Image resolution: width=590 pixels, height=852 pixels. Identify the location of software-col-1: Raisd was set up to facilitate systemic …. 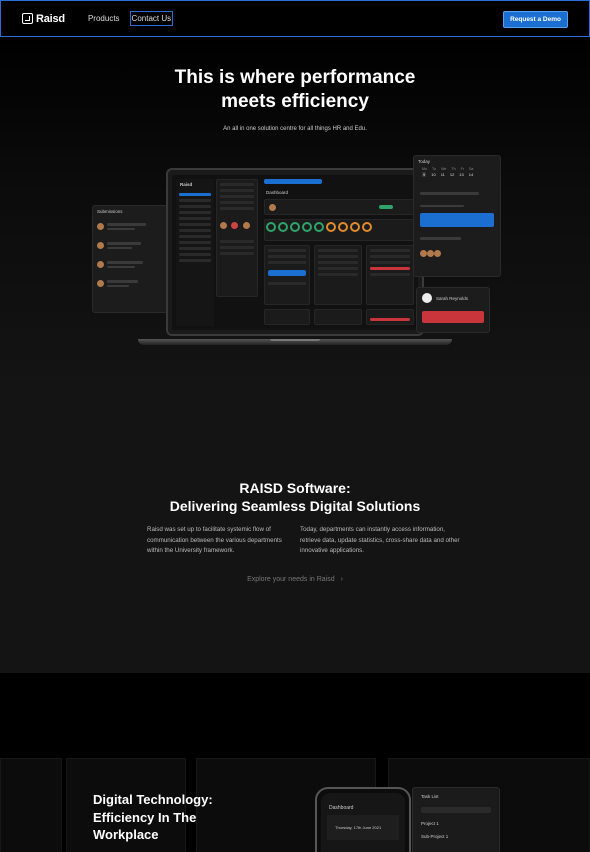
(214, 540).